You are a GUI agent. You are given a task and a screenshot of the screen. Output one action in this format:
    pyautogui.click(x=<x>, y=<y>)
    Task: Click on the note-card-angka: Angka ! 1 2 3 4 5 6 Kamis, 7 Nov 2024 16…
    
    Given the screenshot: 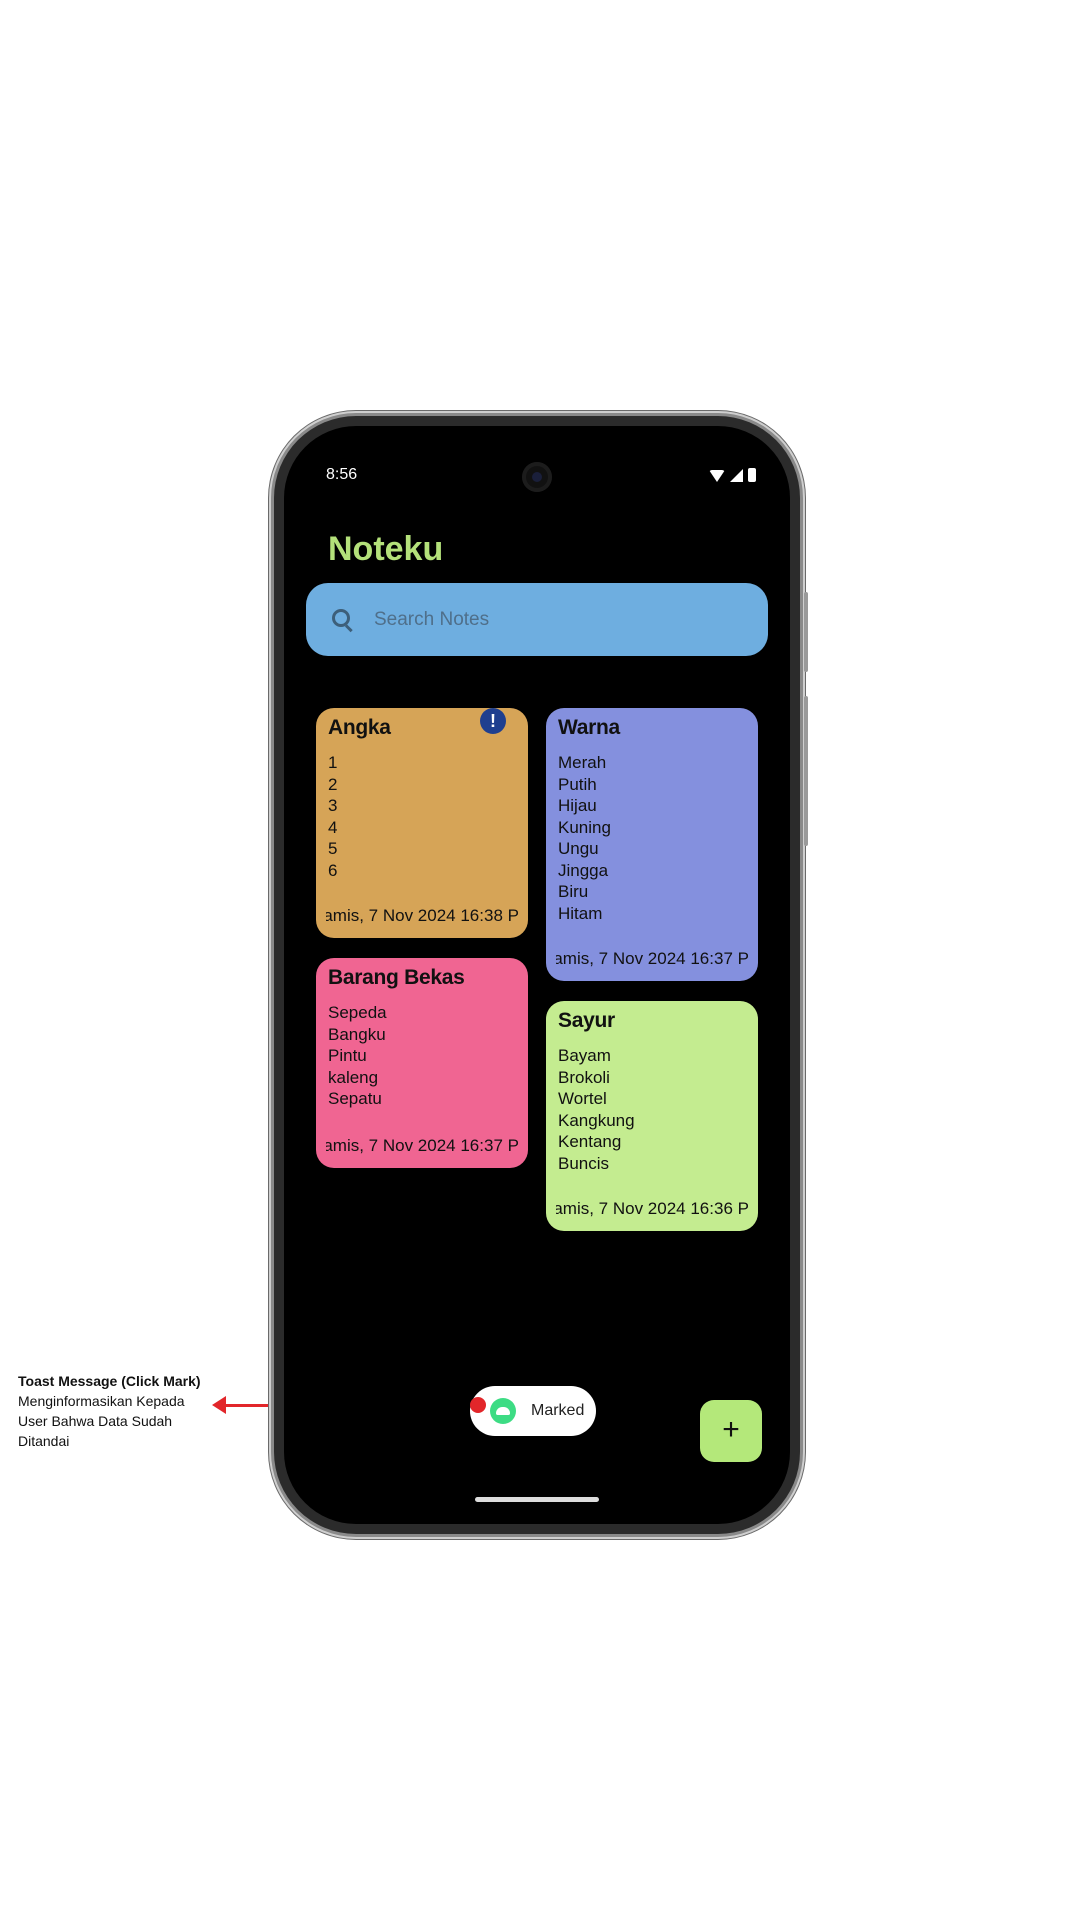 What is the action you would take?
    pyautogui.click(x=422, y=823)
    